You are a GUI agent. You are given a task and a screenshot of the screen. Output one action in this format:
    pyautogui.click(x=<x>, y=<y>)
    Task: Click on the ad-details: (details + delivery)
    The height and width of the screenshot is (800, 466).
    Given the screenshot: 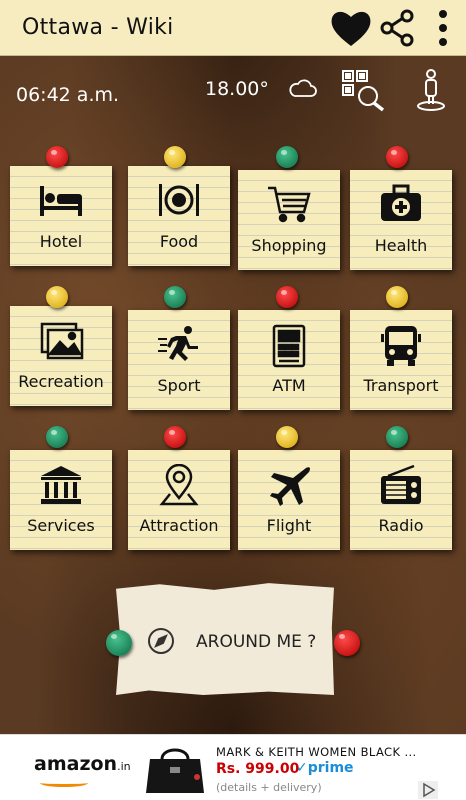 What is the action you would take?
    pyautogui.click(x=269, y=787)
    